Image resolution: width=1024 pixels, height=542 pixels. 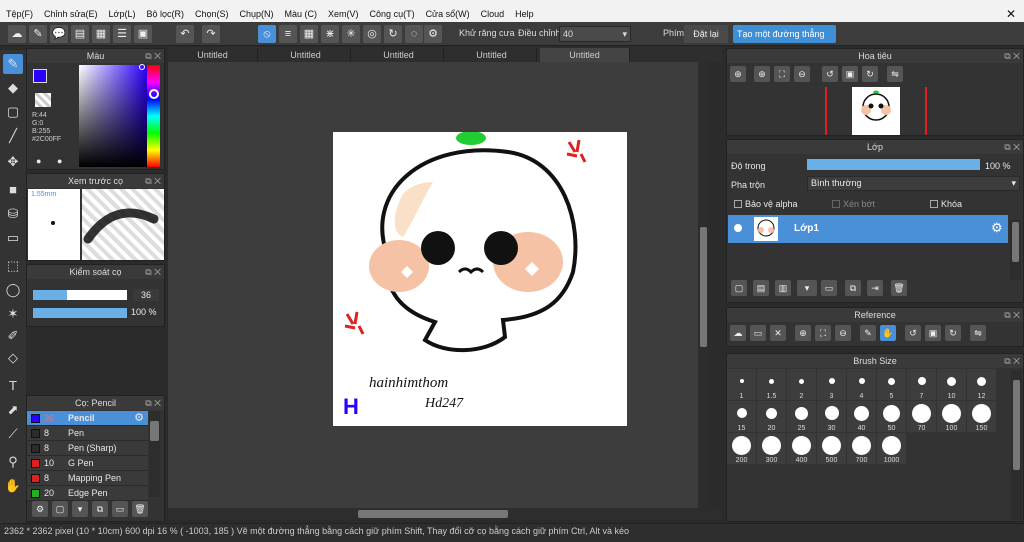 I want to click on brush-size-cell: 3, so click(x=831, y=384).